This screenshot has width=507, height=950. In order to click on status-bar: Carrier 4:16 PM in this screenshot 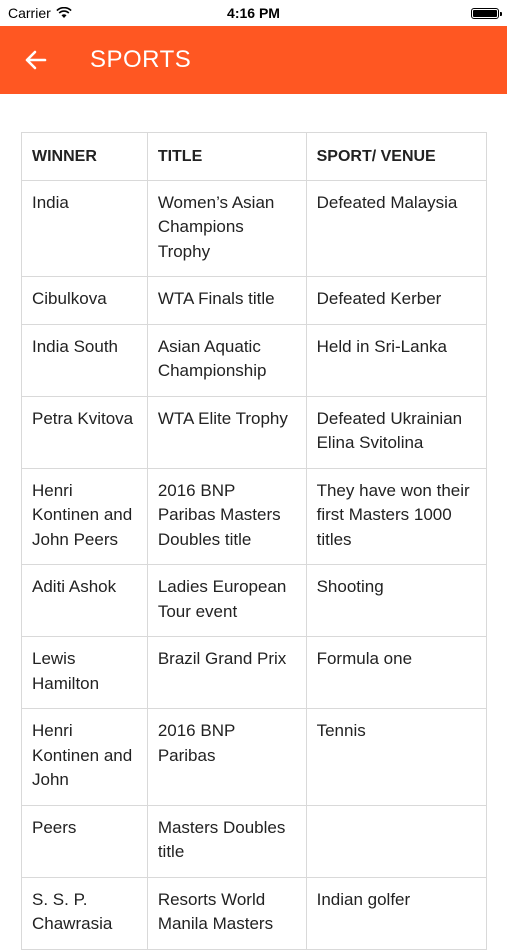, I will do `click(253, 13)`.